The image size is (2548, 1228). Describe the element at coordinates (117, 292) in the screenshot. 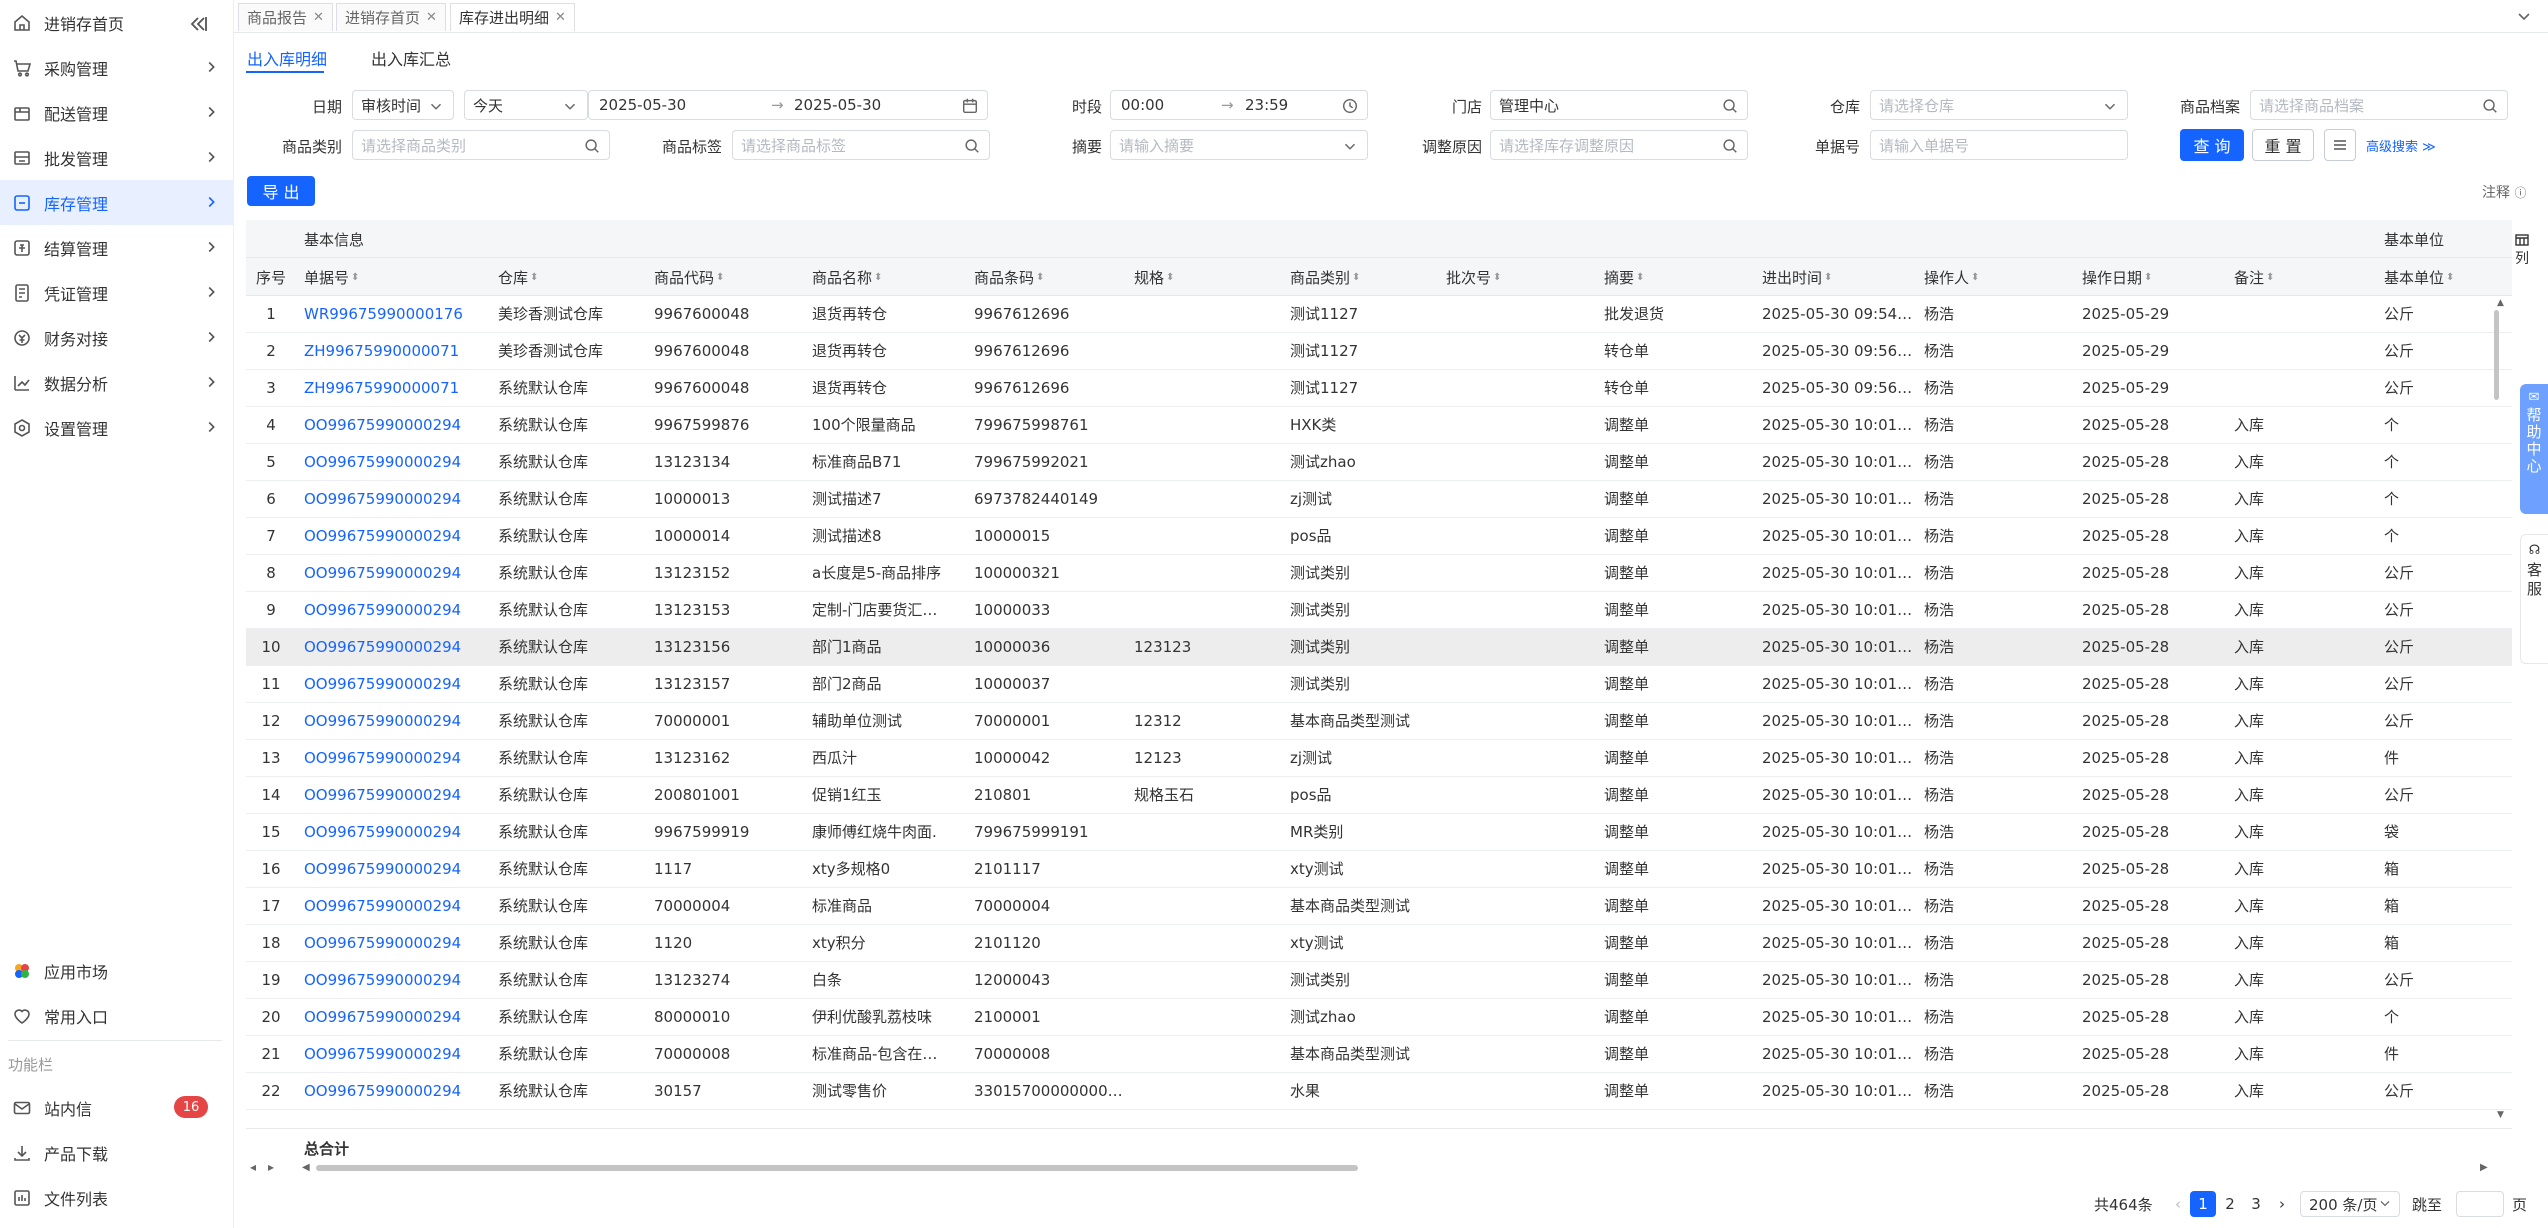

I see `sidebar-item-6: 凭证管理` at that location.